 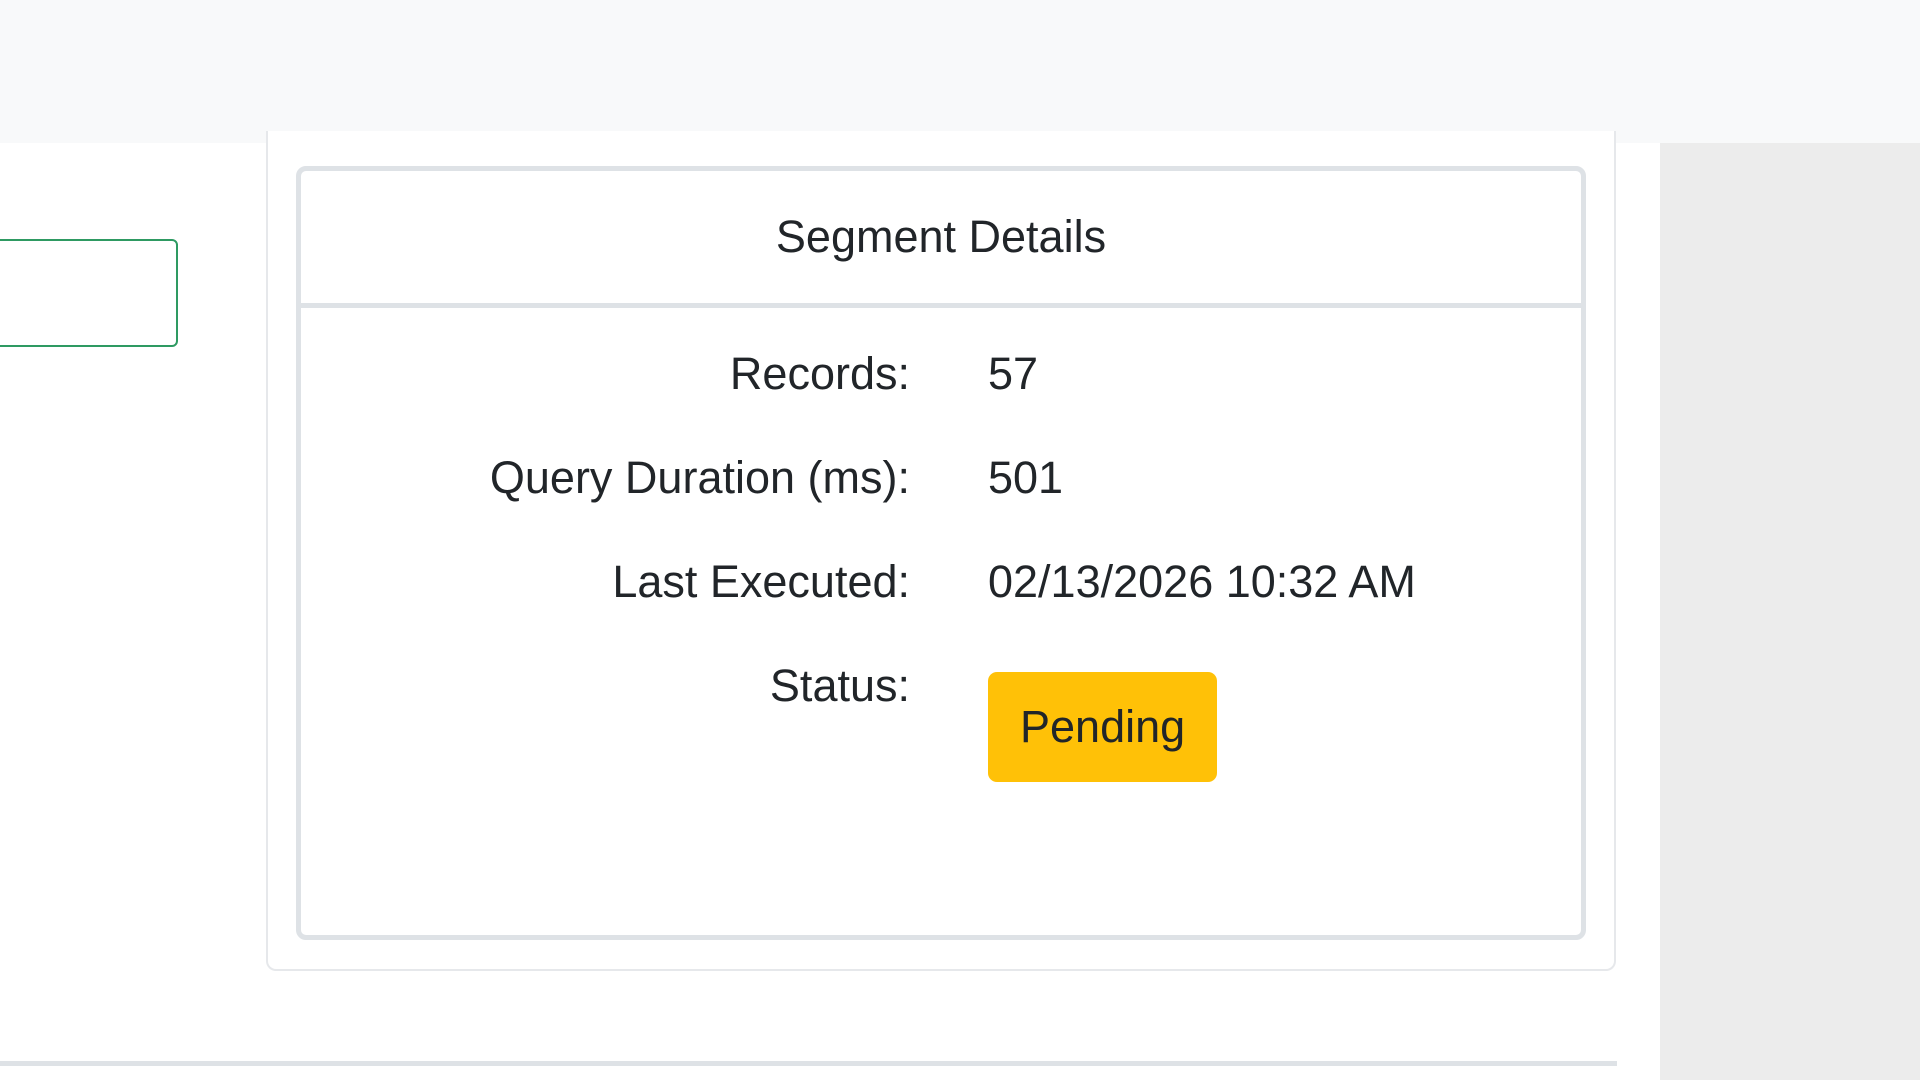 I want to click on query-duration-value: 501, so click(x=1026, y=477).